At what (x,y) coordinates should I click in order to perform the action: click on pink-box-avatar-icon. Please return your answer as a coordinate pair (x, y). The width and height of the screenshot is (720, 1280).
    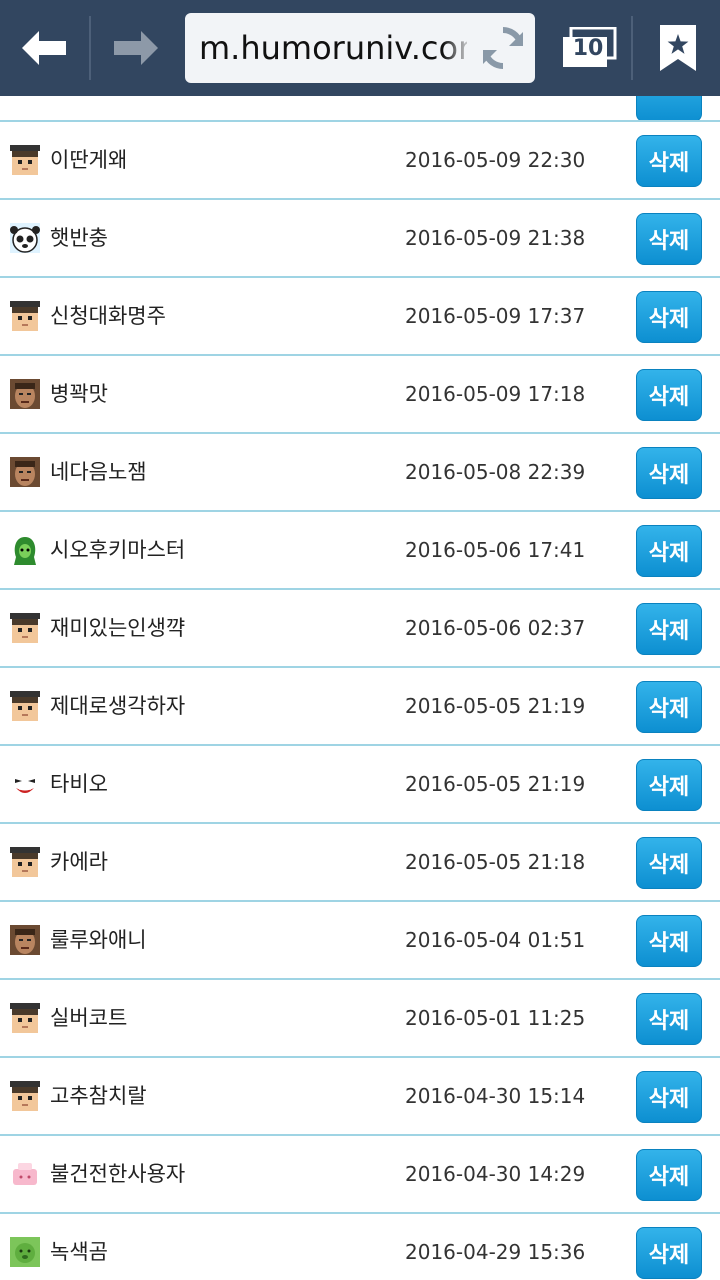
    Looking at the image, I should click on (25, 1174).